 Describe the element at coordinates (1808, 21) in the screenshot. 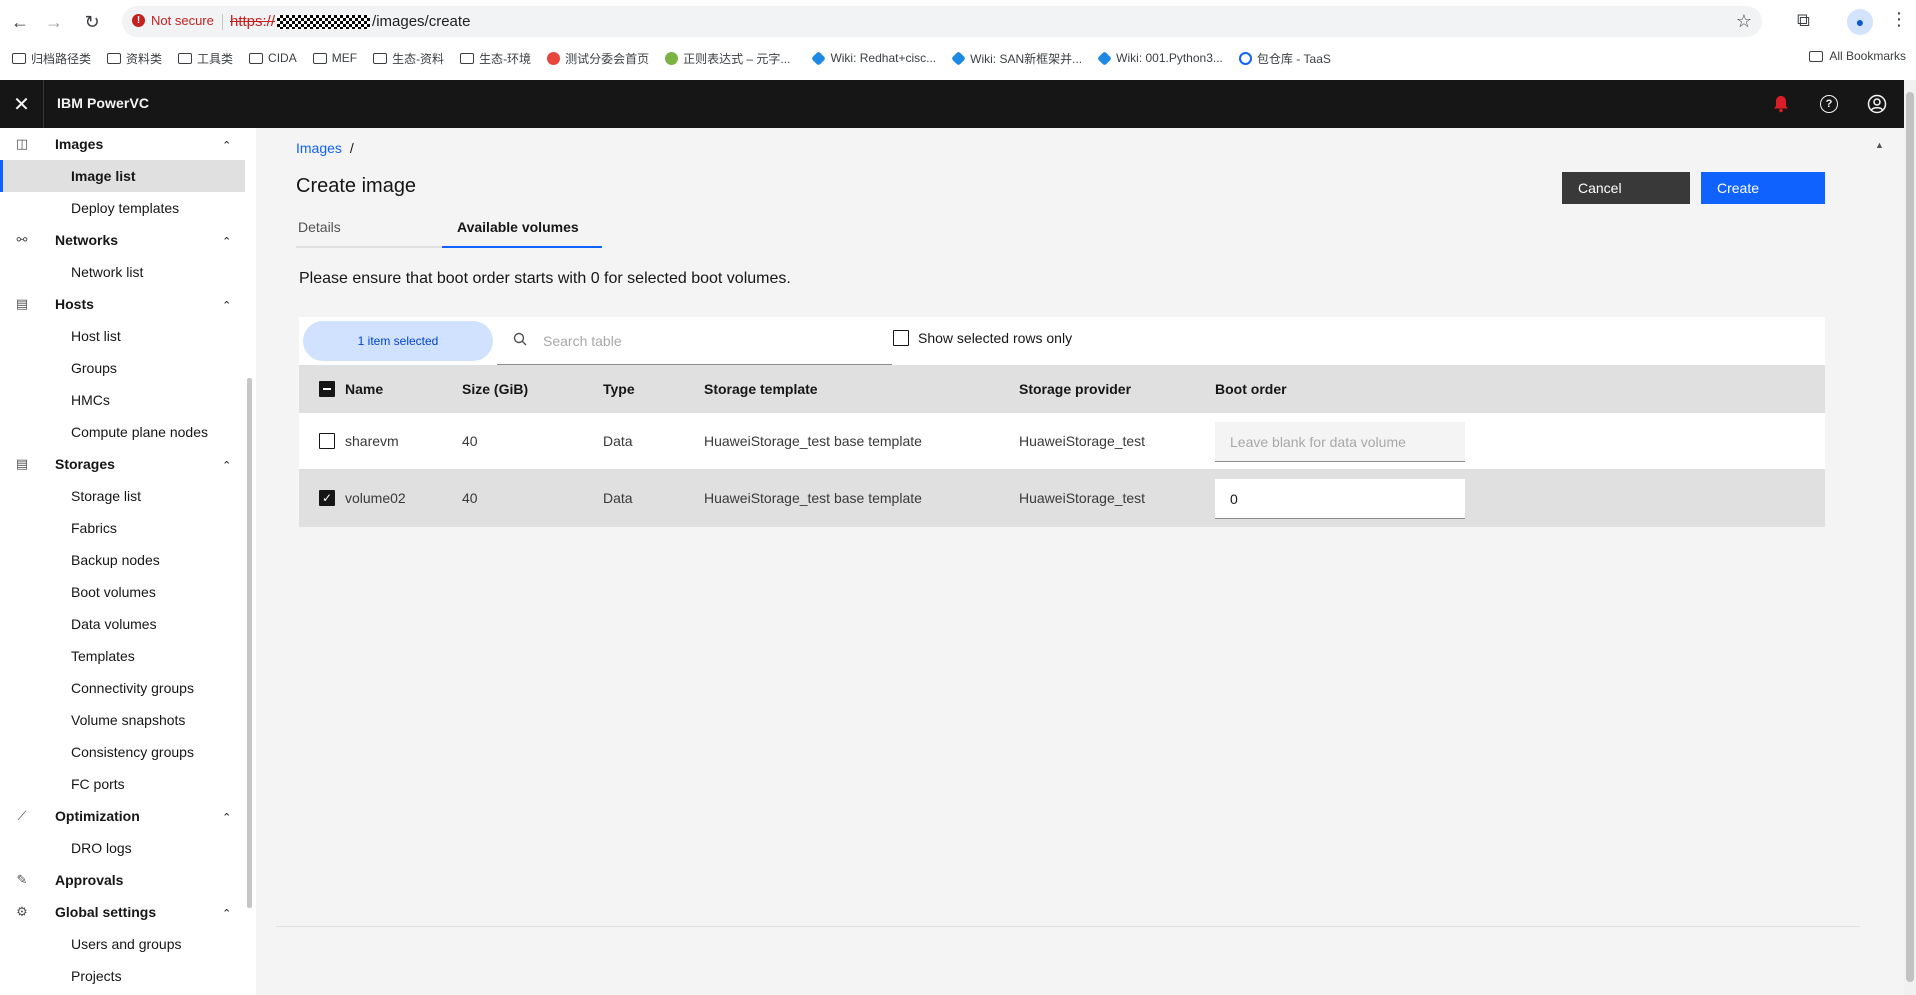

I see `extensions-icon: ⧉` at that location.